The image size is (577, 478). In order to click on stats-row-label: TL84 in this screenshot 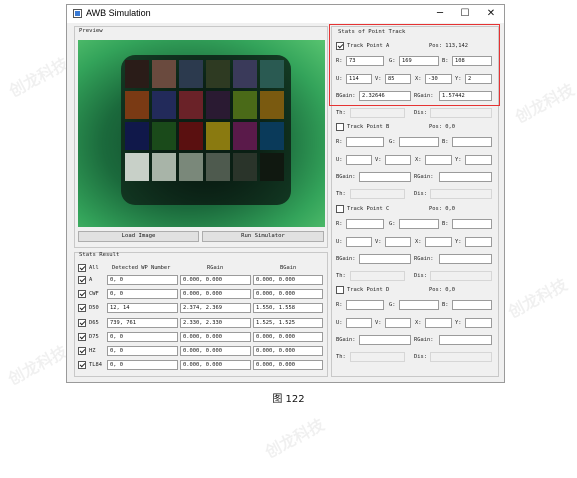, I will do `click(95, 365)`.